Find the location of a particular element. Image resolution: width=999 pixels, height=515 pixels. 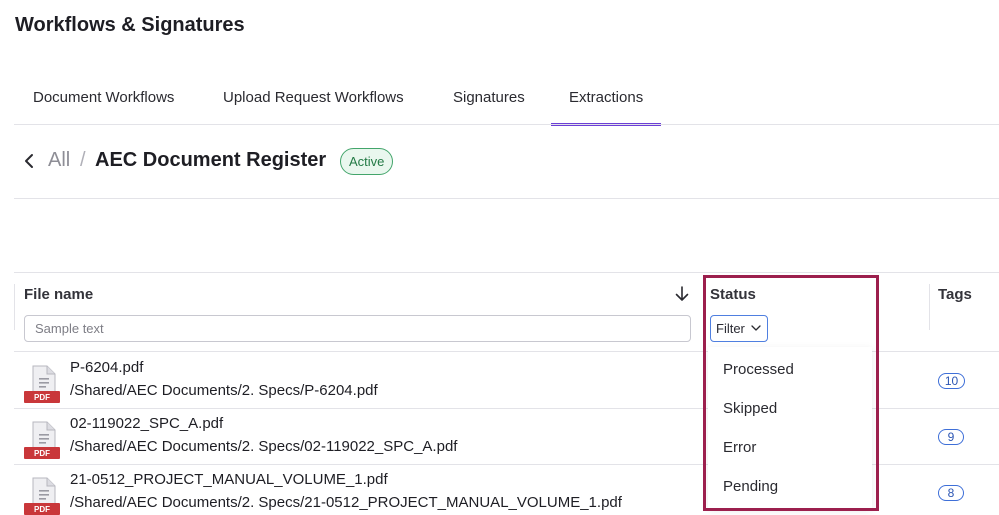

status-filter-button: Filter is located at coordinates (739, 328).